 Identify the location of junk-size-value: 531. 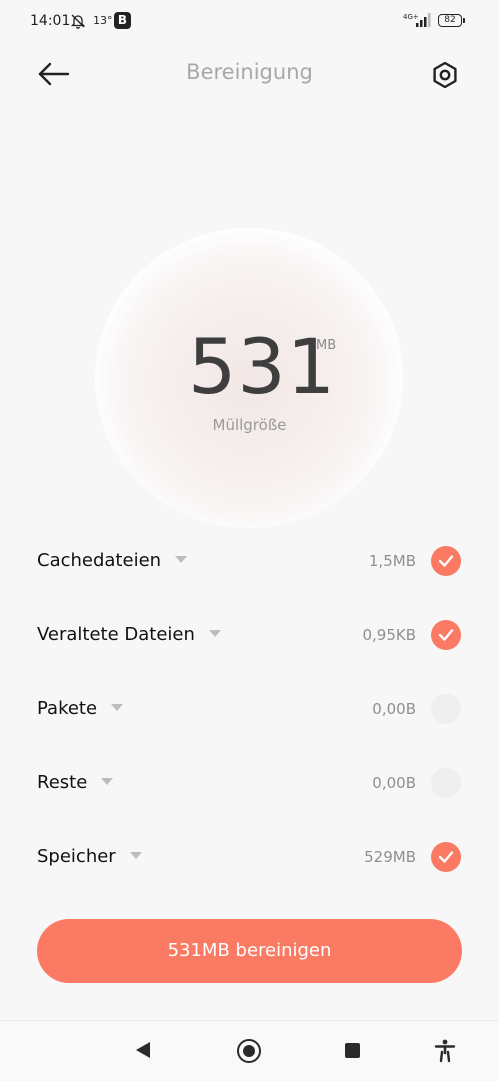
(262, 366).